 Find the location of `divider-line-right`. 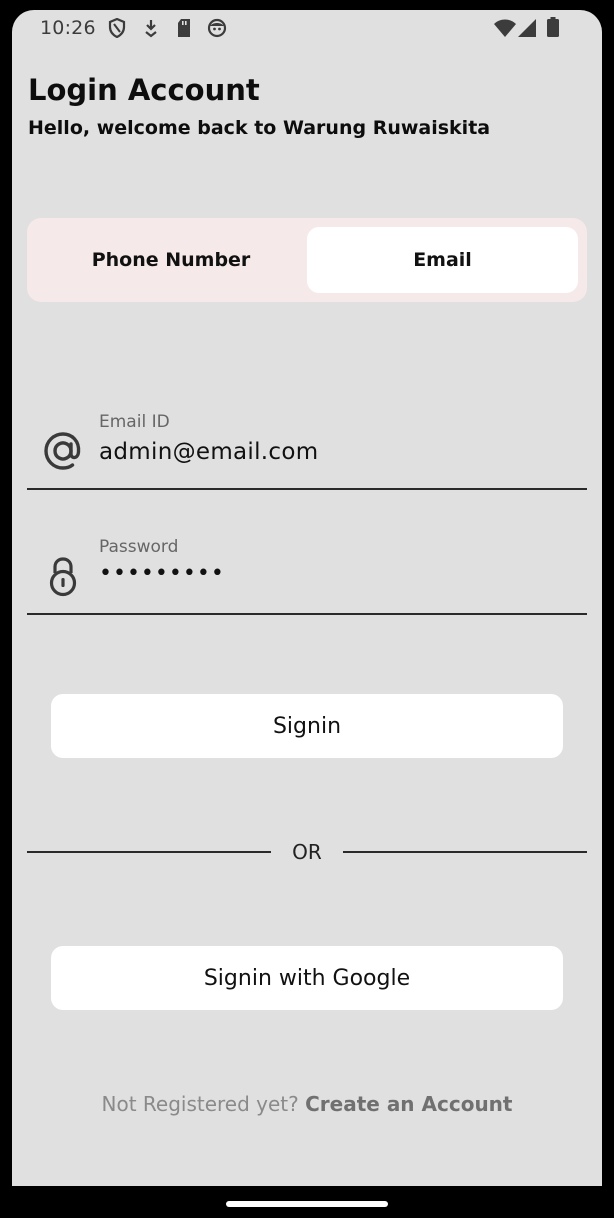

divider-line-right is located at coordinates (465, 852).